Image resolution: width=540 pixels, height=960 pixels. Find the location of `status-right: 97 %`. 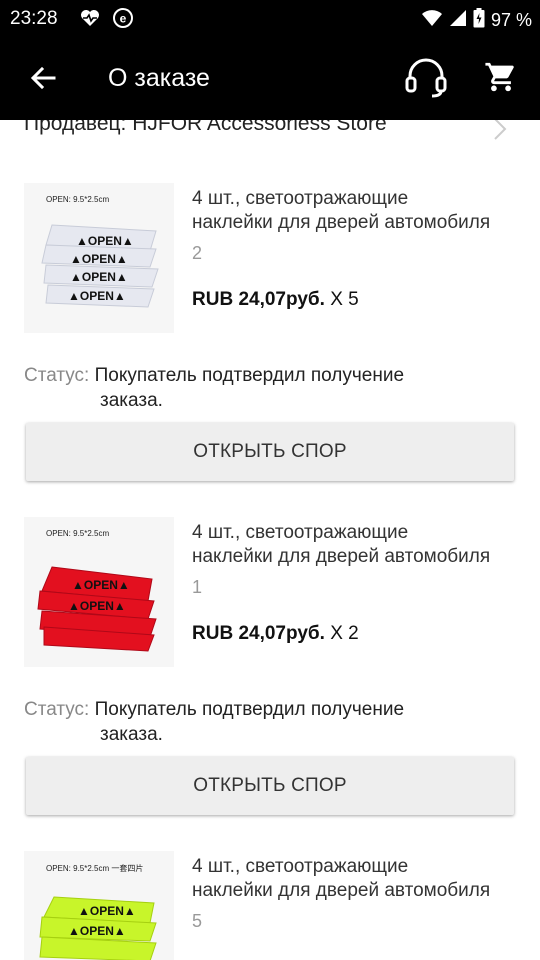

status-right: 97 % is located at coordinates (476, 20).